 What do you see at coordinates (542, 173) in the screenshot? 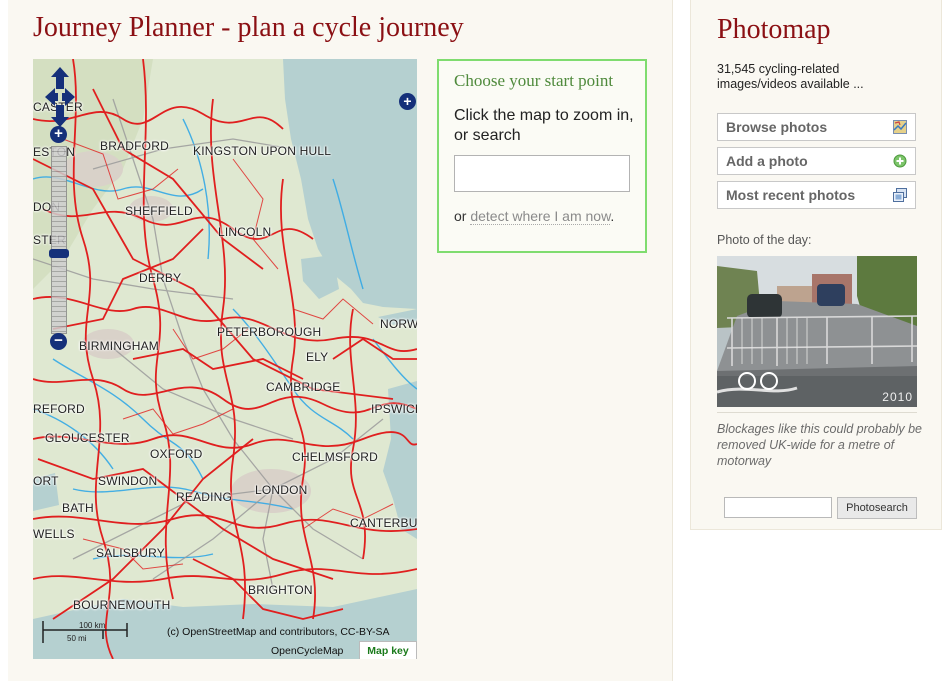
I see `start-search-input` at bounding box center [542, 173].